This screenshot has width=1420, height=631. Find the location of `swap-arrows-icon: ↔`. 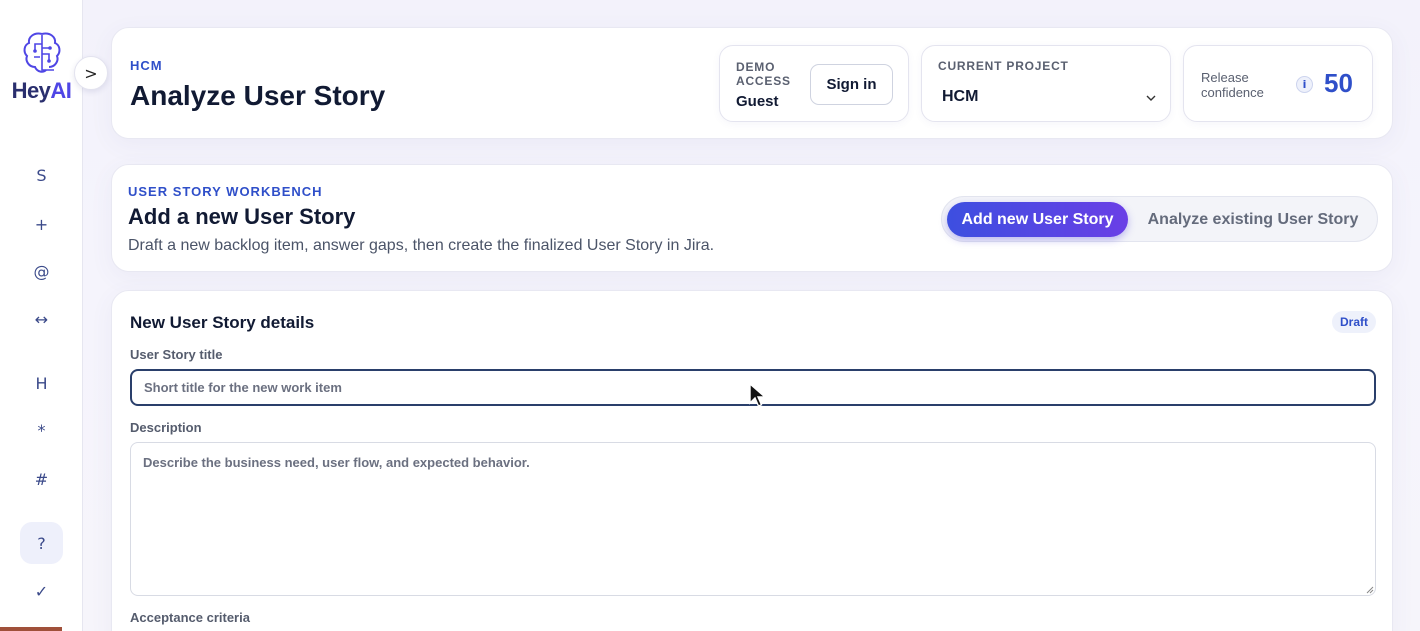

swap-arrows-icon: ↔ is located at coordinates (41, 319).